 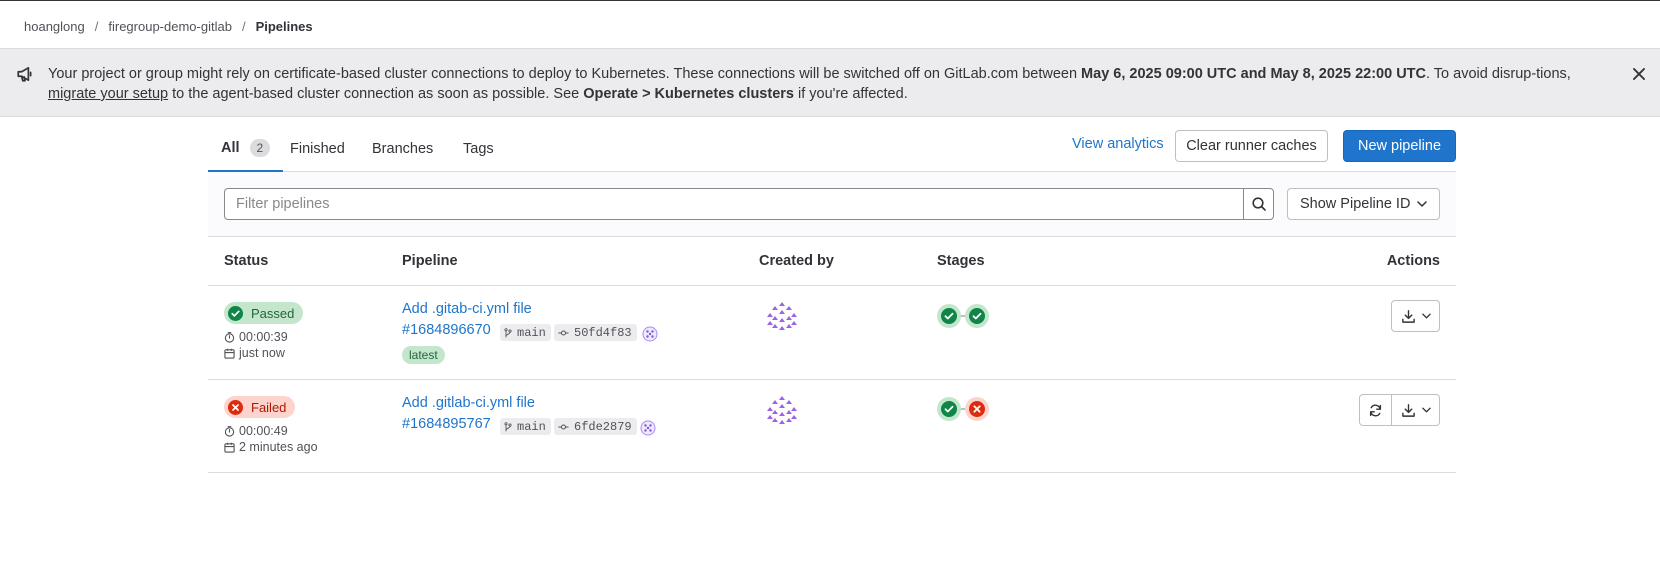 I want to click on tab-count-badge: 2, so click(x=260, y=148).